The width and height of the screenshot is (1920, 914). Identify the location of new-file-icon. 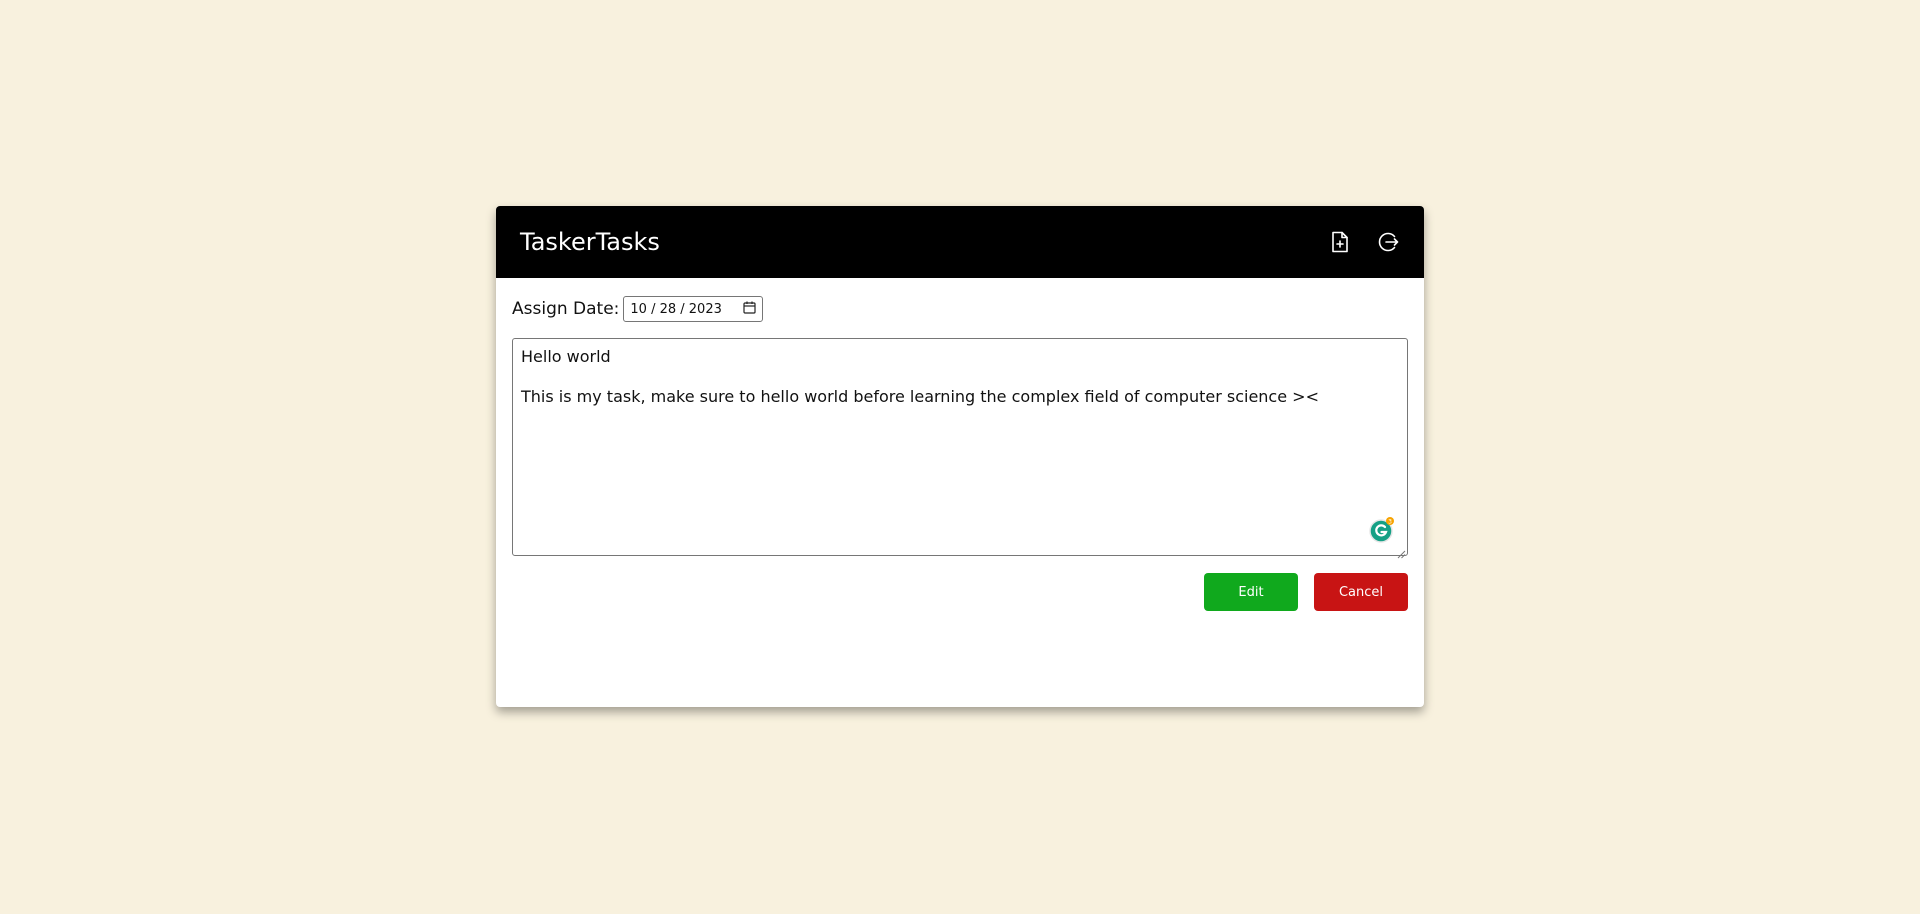
(1340, 242).